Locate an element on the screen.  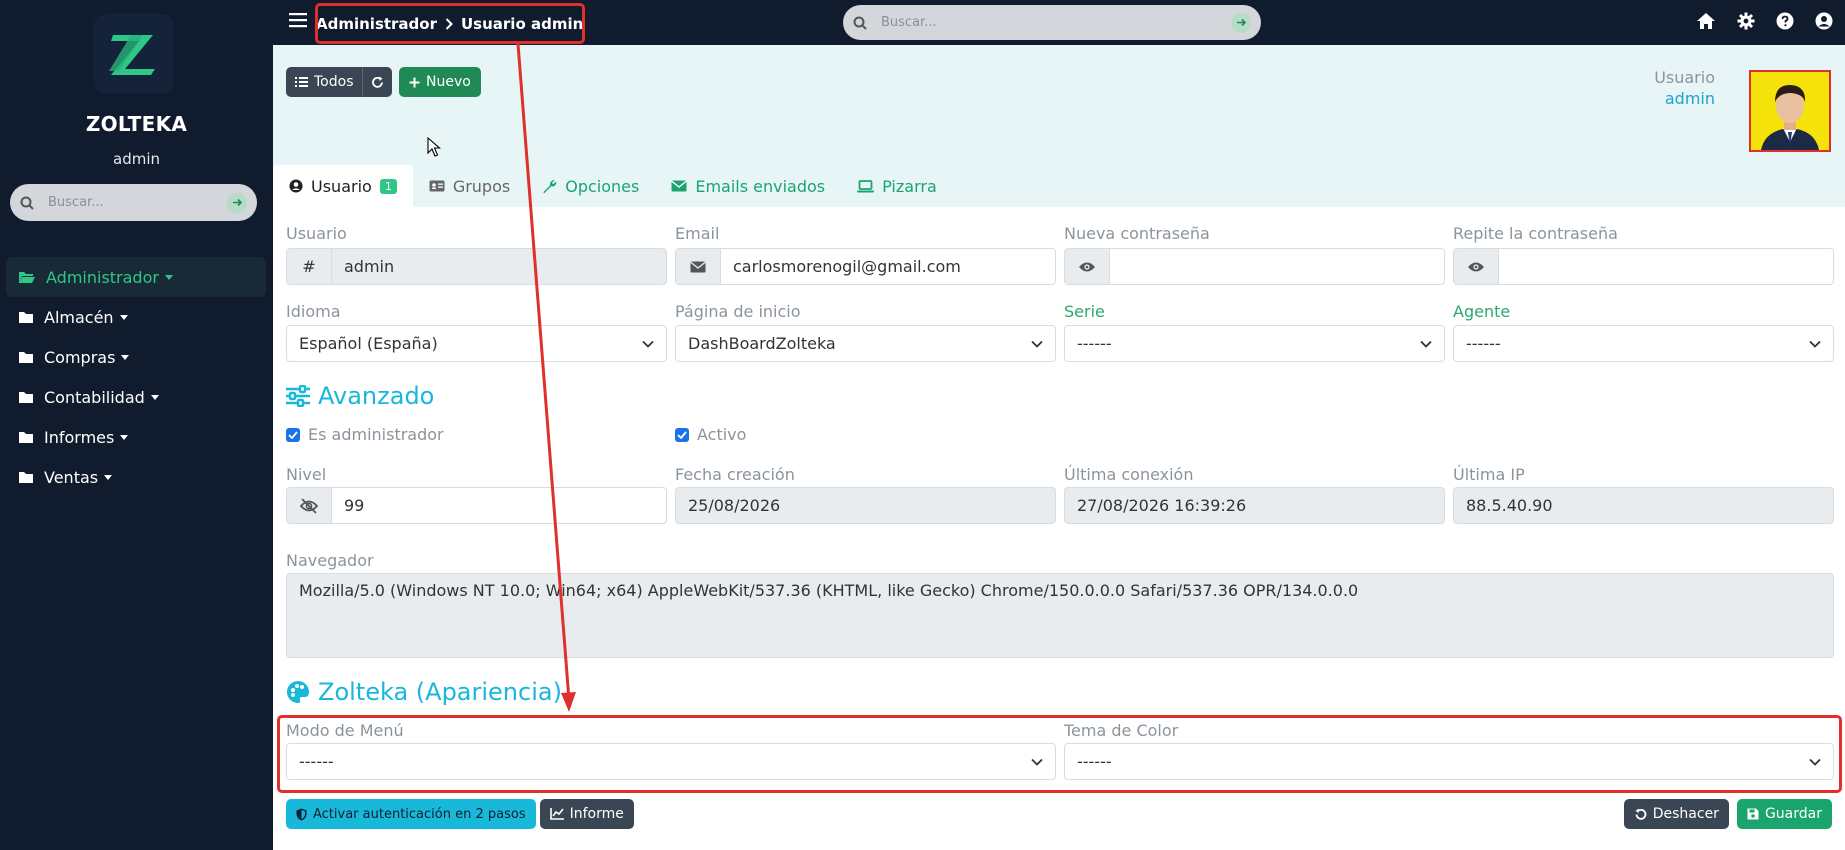
ultima-conexion-value: 27/08/2026 16:39:26 is located at coordinates (1162, 505).